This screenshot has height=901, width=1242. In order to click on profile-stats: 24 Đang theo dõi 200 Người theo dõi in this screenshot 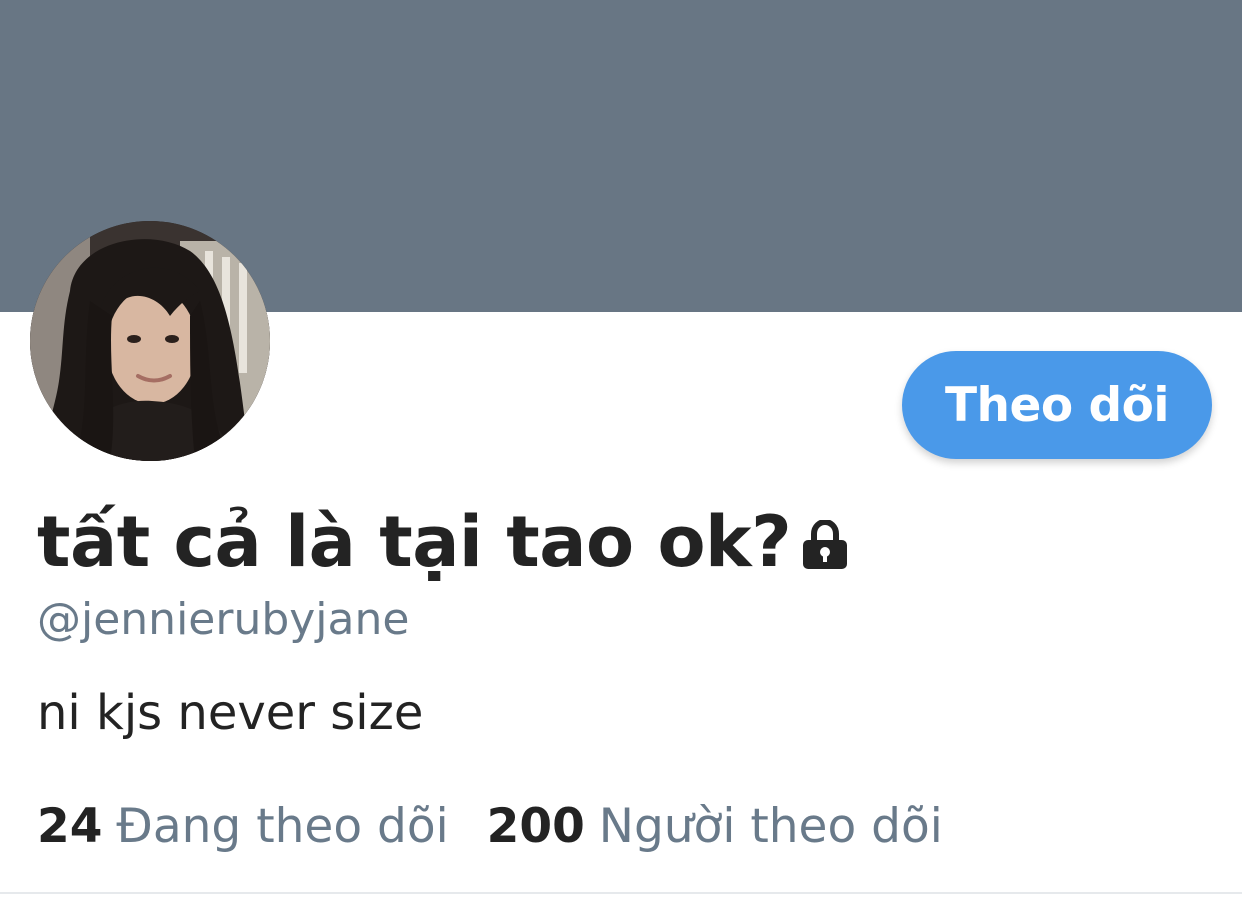, I will do `click(490, 827)`.